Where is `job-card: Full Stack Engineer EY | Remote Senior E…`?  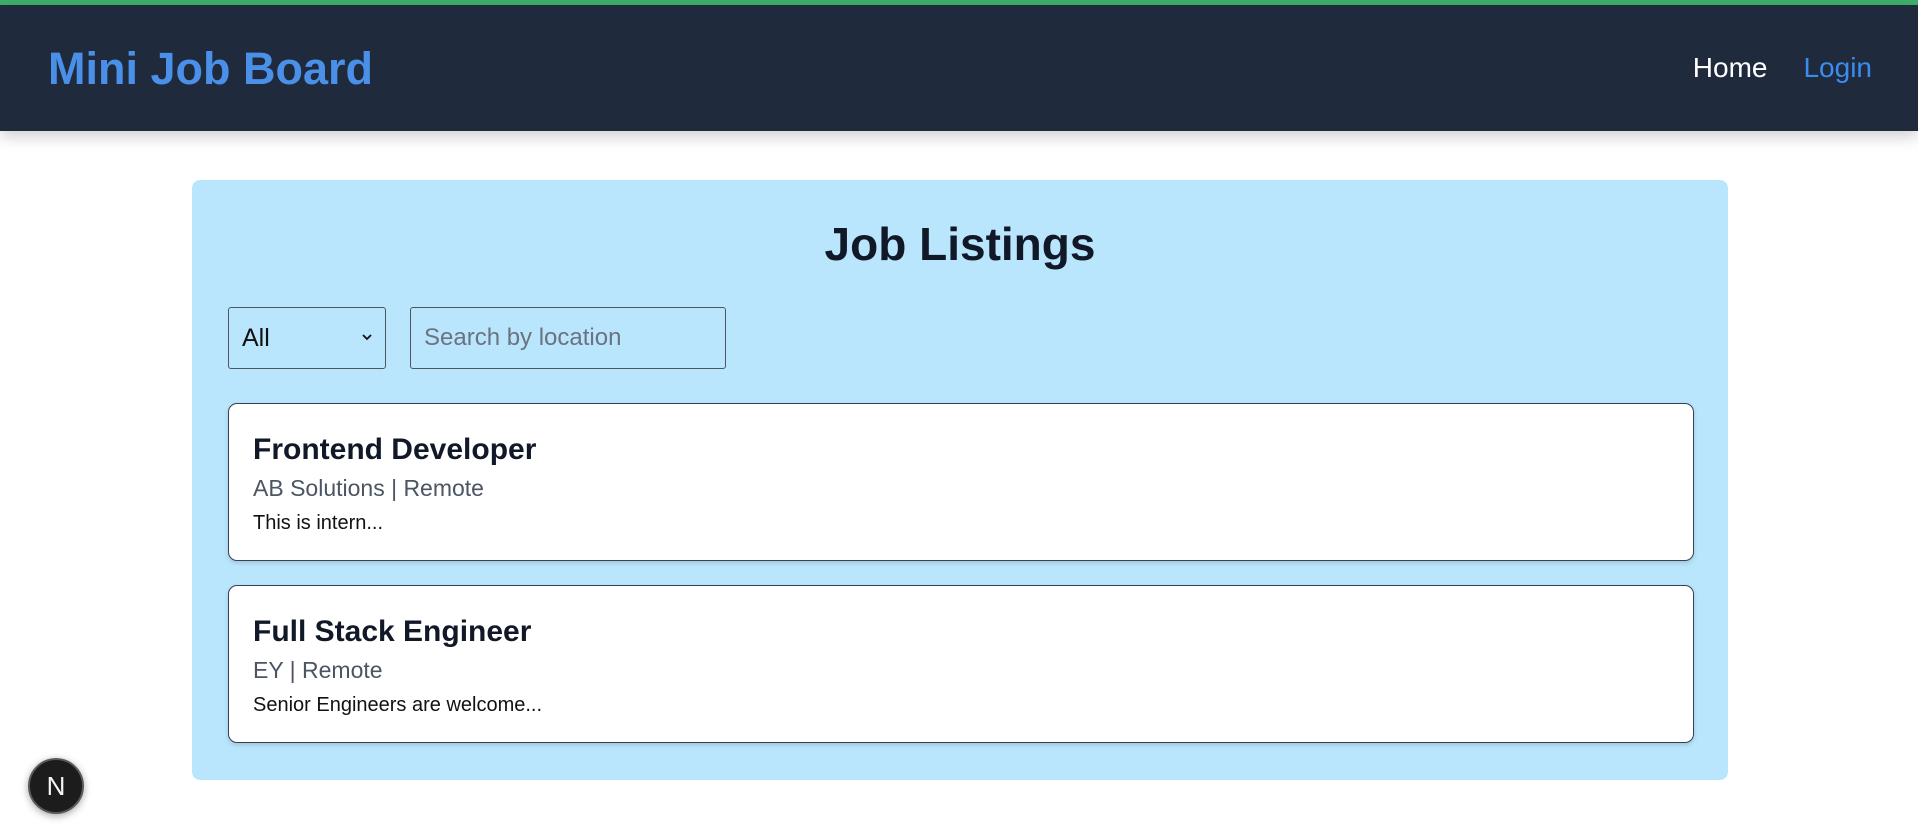 job-card: Full Stack Engineer EY | Remote Senior E… is located at coordinates (961, 664).